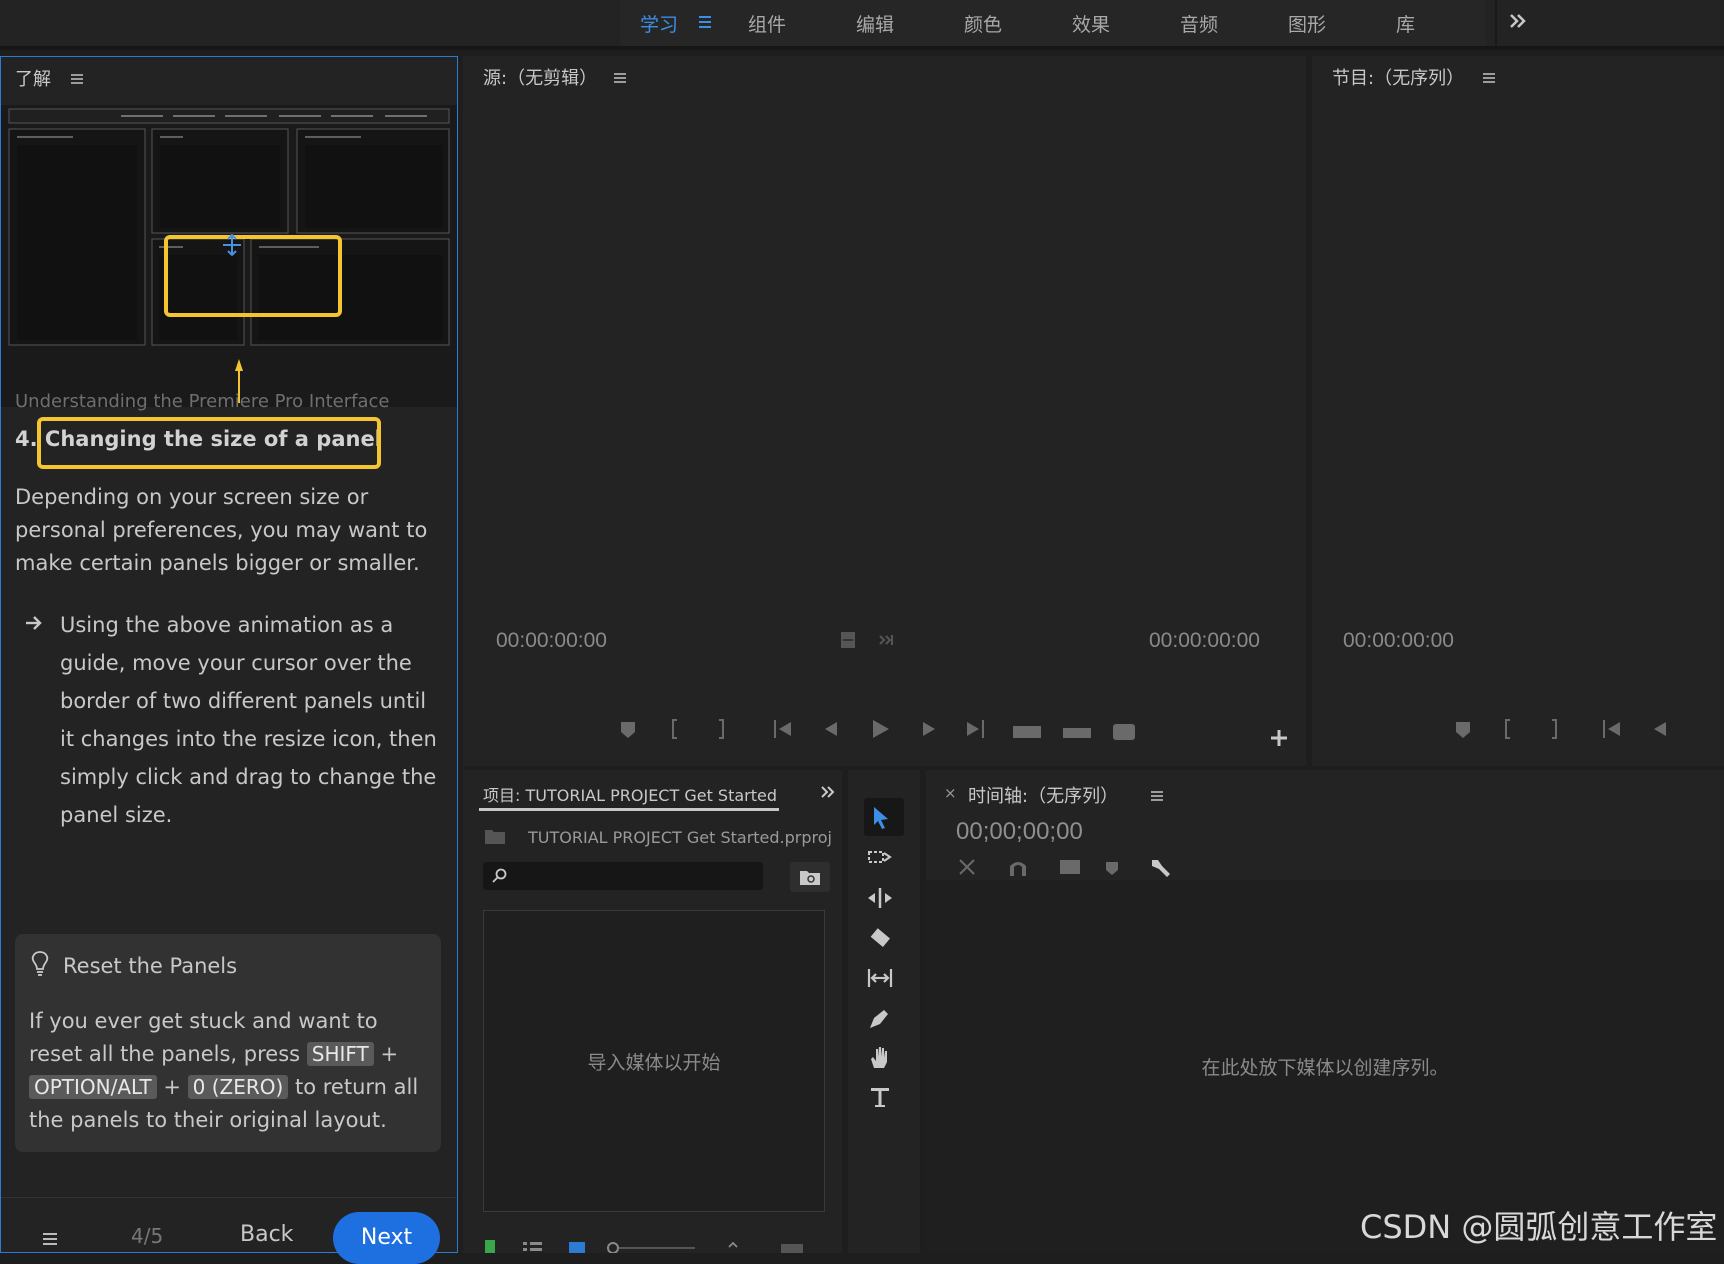 Image resolution: width=1724 pixels, height=1264 pixels. Describe the element at coordinates (93, 1087) in the screenshot. I see `key-option-alt: OPTION/ALT` at that location.